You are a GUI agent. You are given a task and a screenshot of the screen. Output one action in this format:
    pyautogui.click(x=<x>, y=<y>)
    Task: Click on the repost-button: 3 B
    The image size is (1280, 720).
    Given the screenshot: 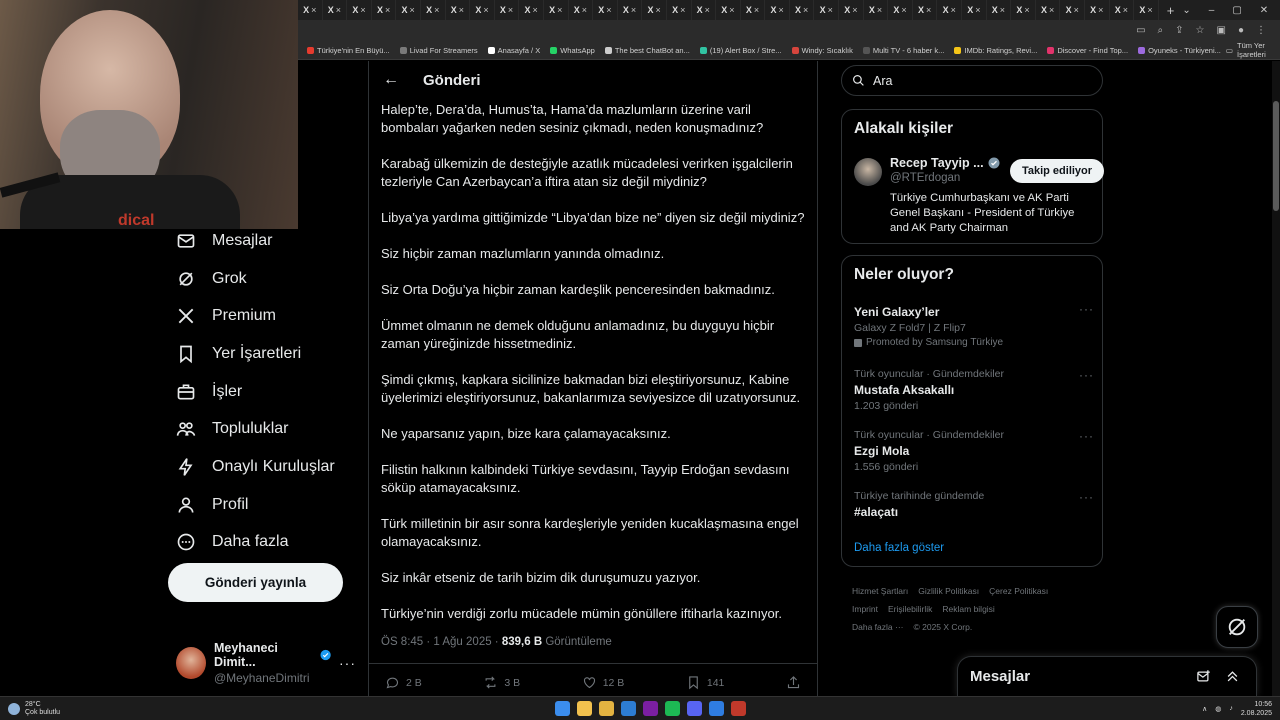 What is the action you would take?
    pyautogui.click(x=501, y=682)
    